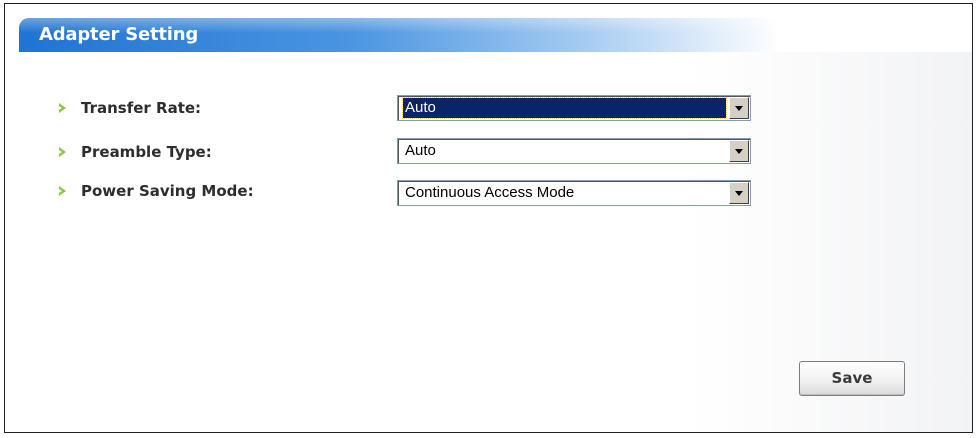 The width and height of the screenshot is (977, 438). What do you see at coordinates (420, 150) in the screenshot?
I see `preamble-type-value: Auto` at bounding box center [420, 150].